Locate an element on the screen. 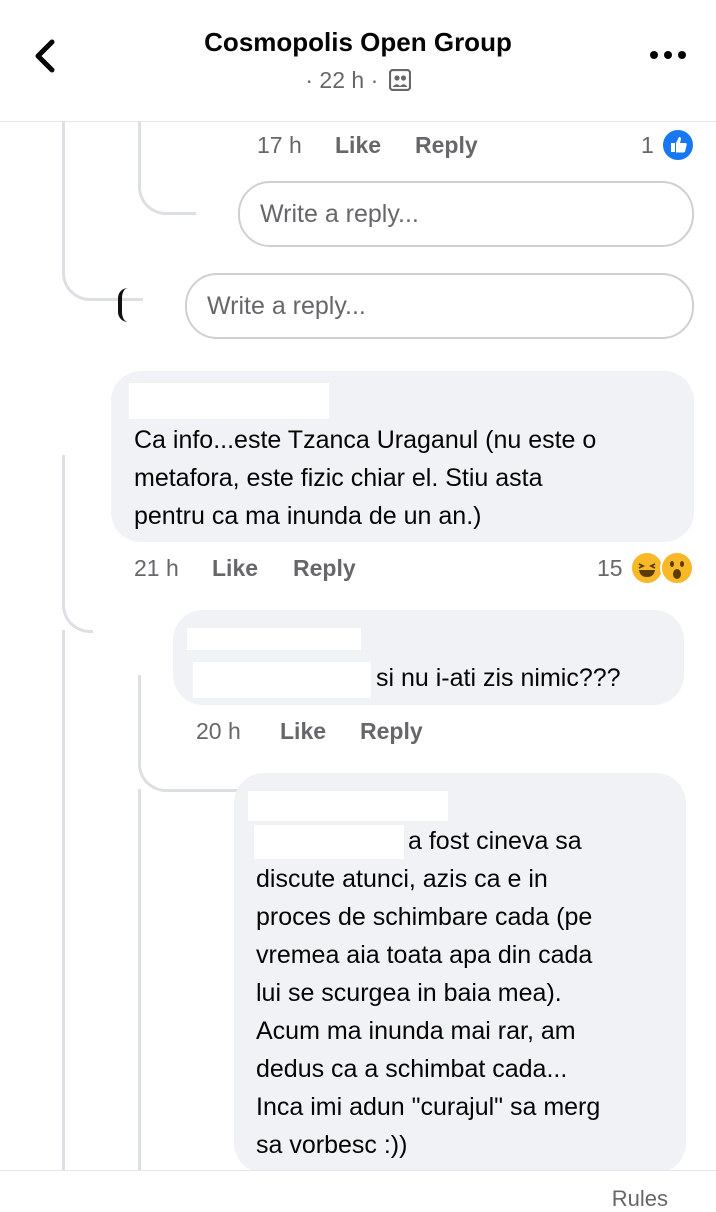 The height and width of the screenshot is (1212, 716). reply-text-line: Inca imi adun "curajul" sa merg is located at coordinates (428, 1107).